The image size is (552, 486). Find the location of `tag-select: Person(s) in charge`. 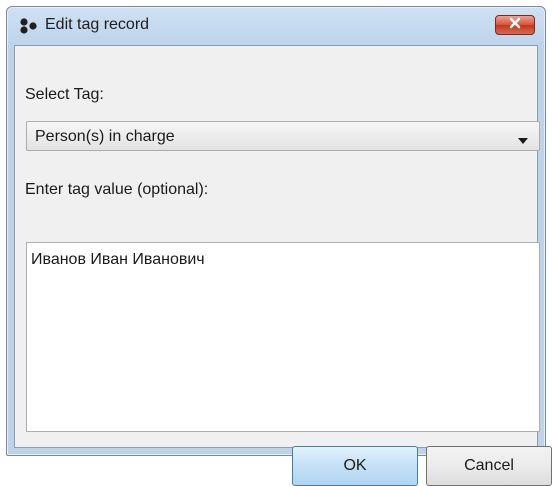

tag-select: Person(s) in charge is located at coordinates (283, 136).